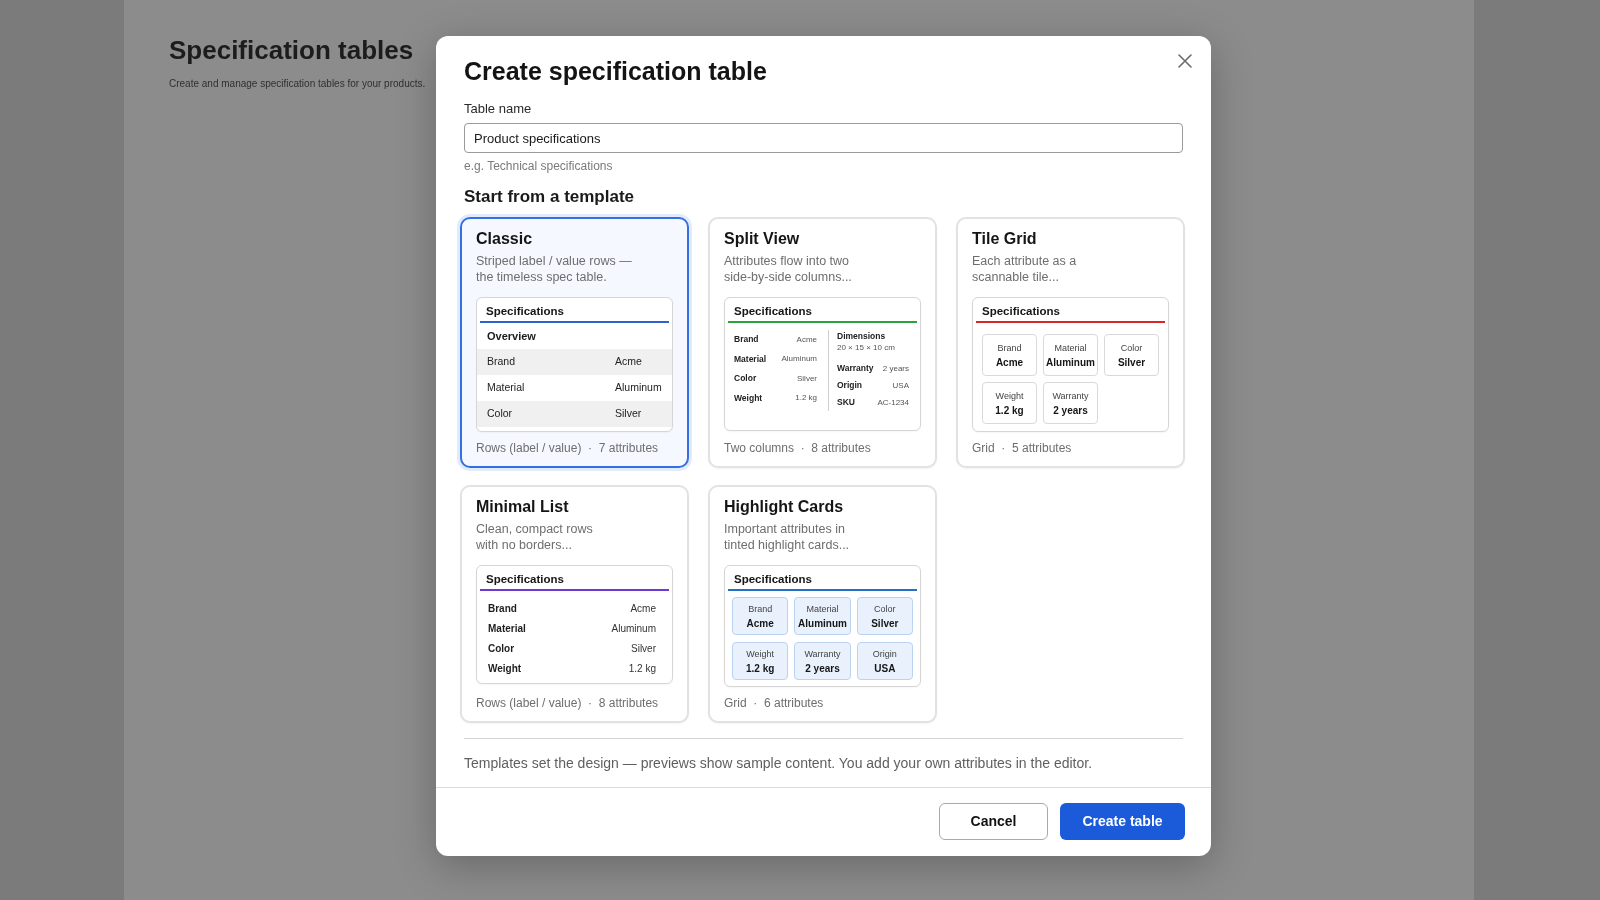 This screenshot has height=900, width=1600. Describe the element at coordinates (538, 166) in the screenshot. I see `helper-text: e.g. Technical specifications` at that location.